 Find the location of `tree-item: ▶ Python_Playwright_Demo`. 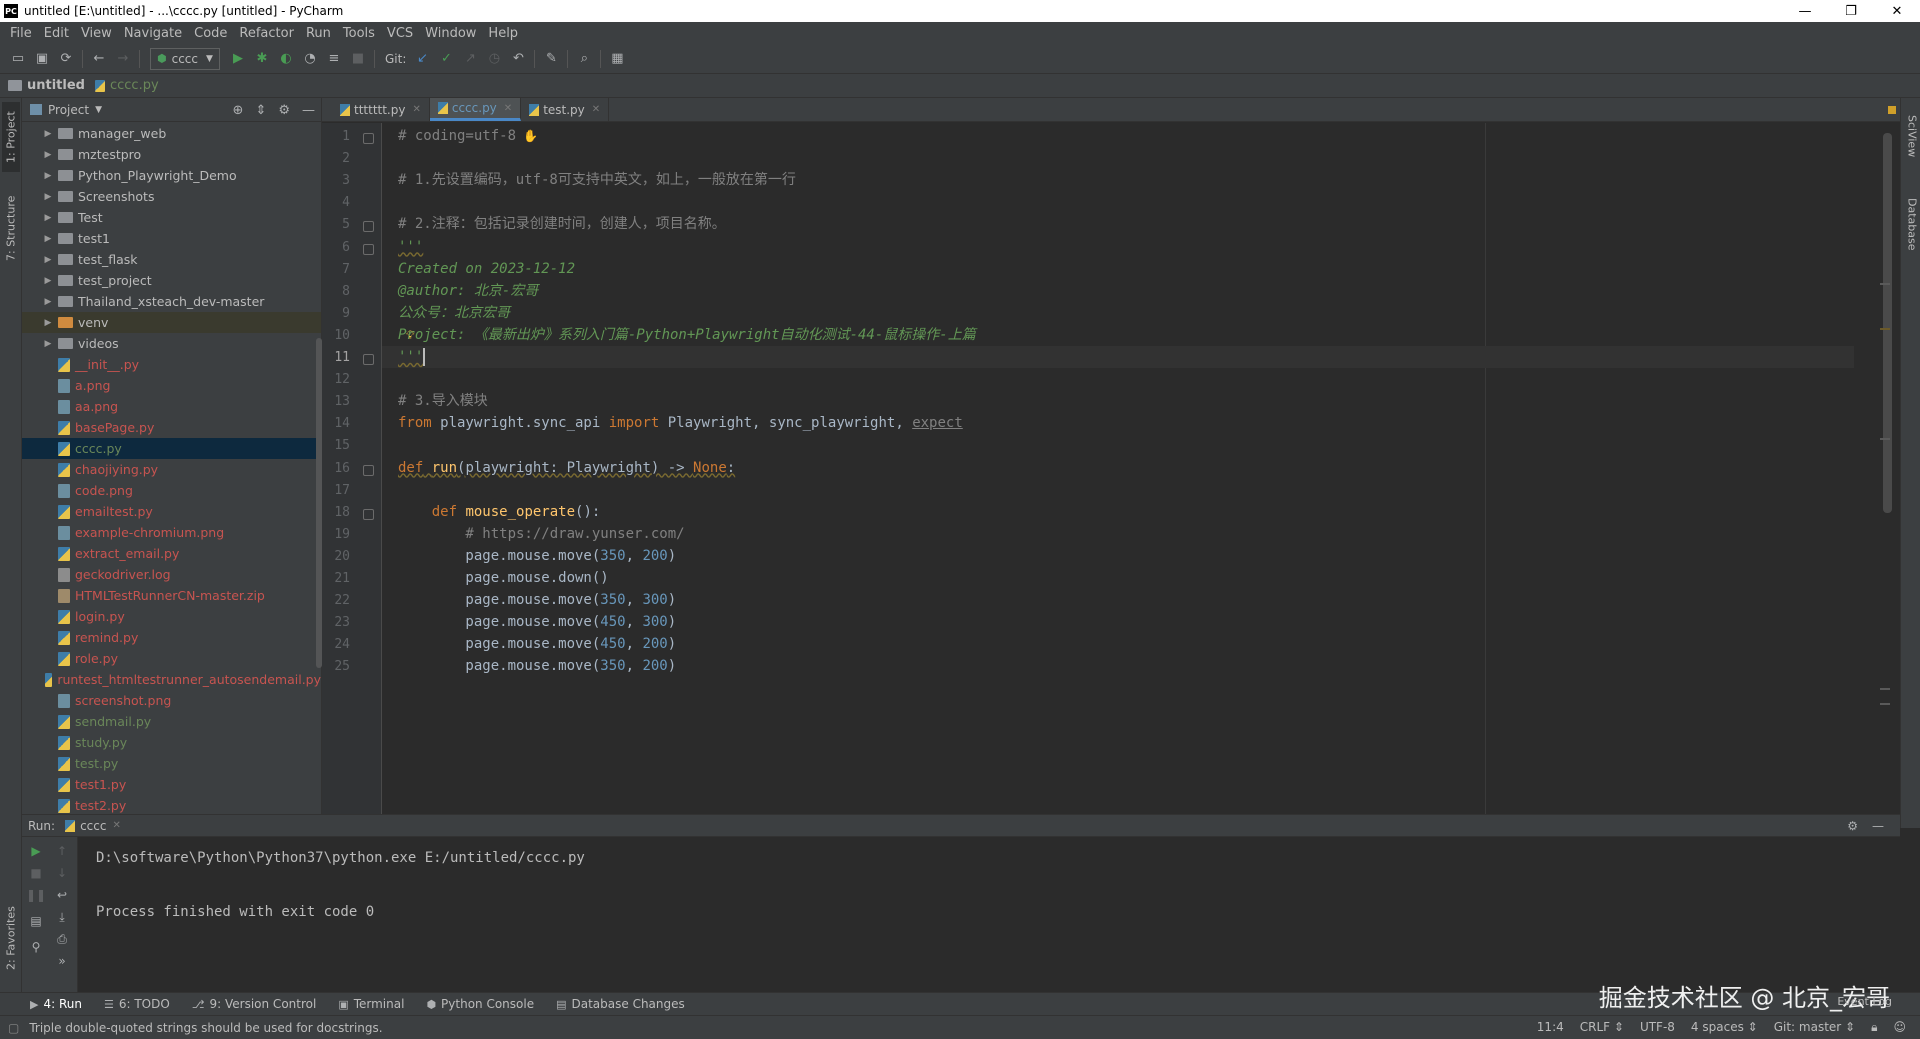

tree-item: ▶ Python_Playwright_Demo is located at coordinates (171, 175).